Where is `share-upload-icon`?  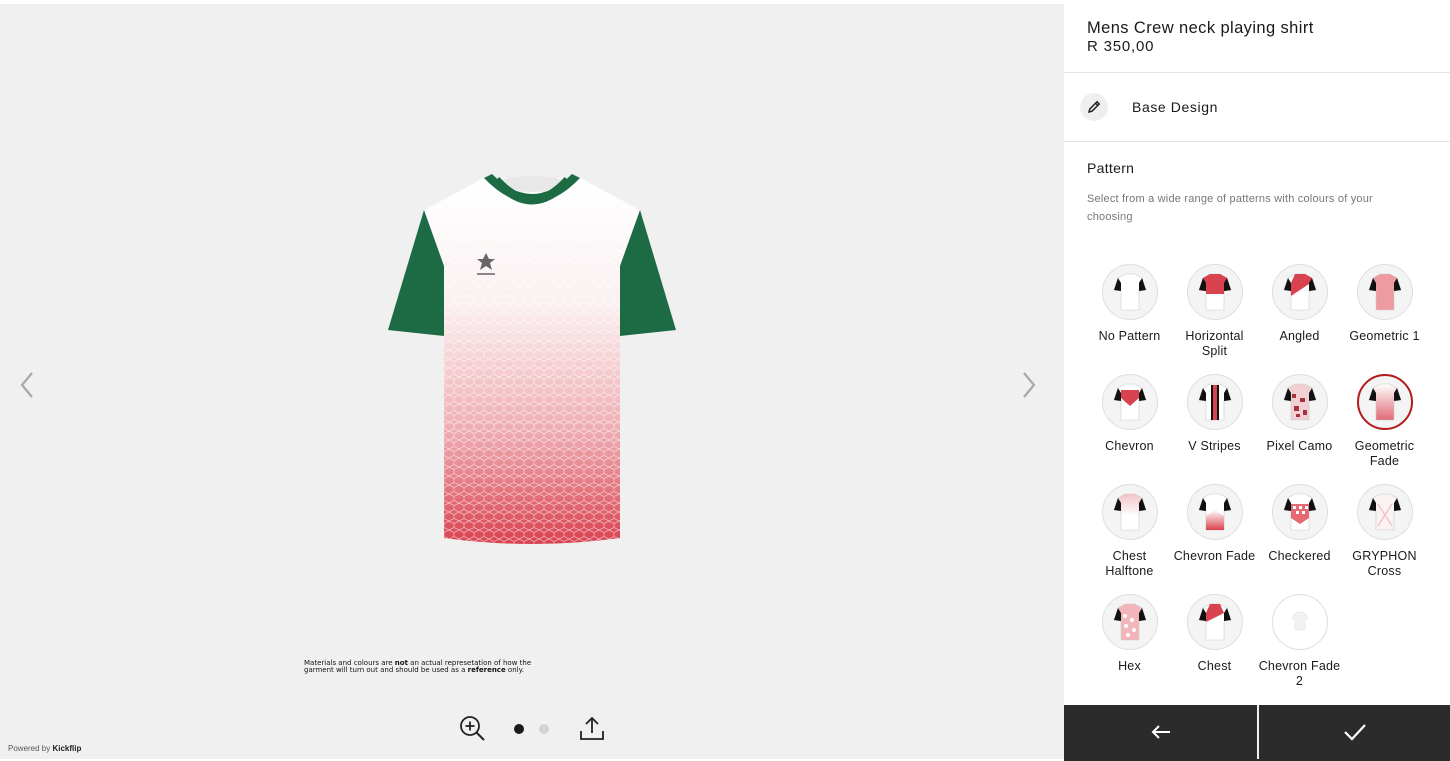
share-upload-icon is located at coordinates (592, 728).